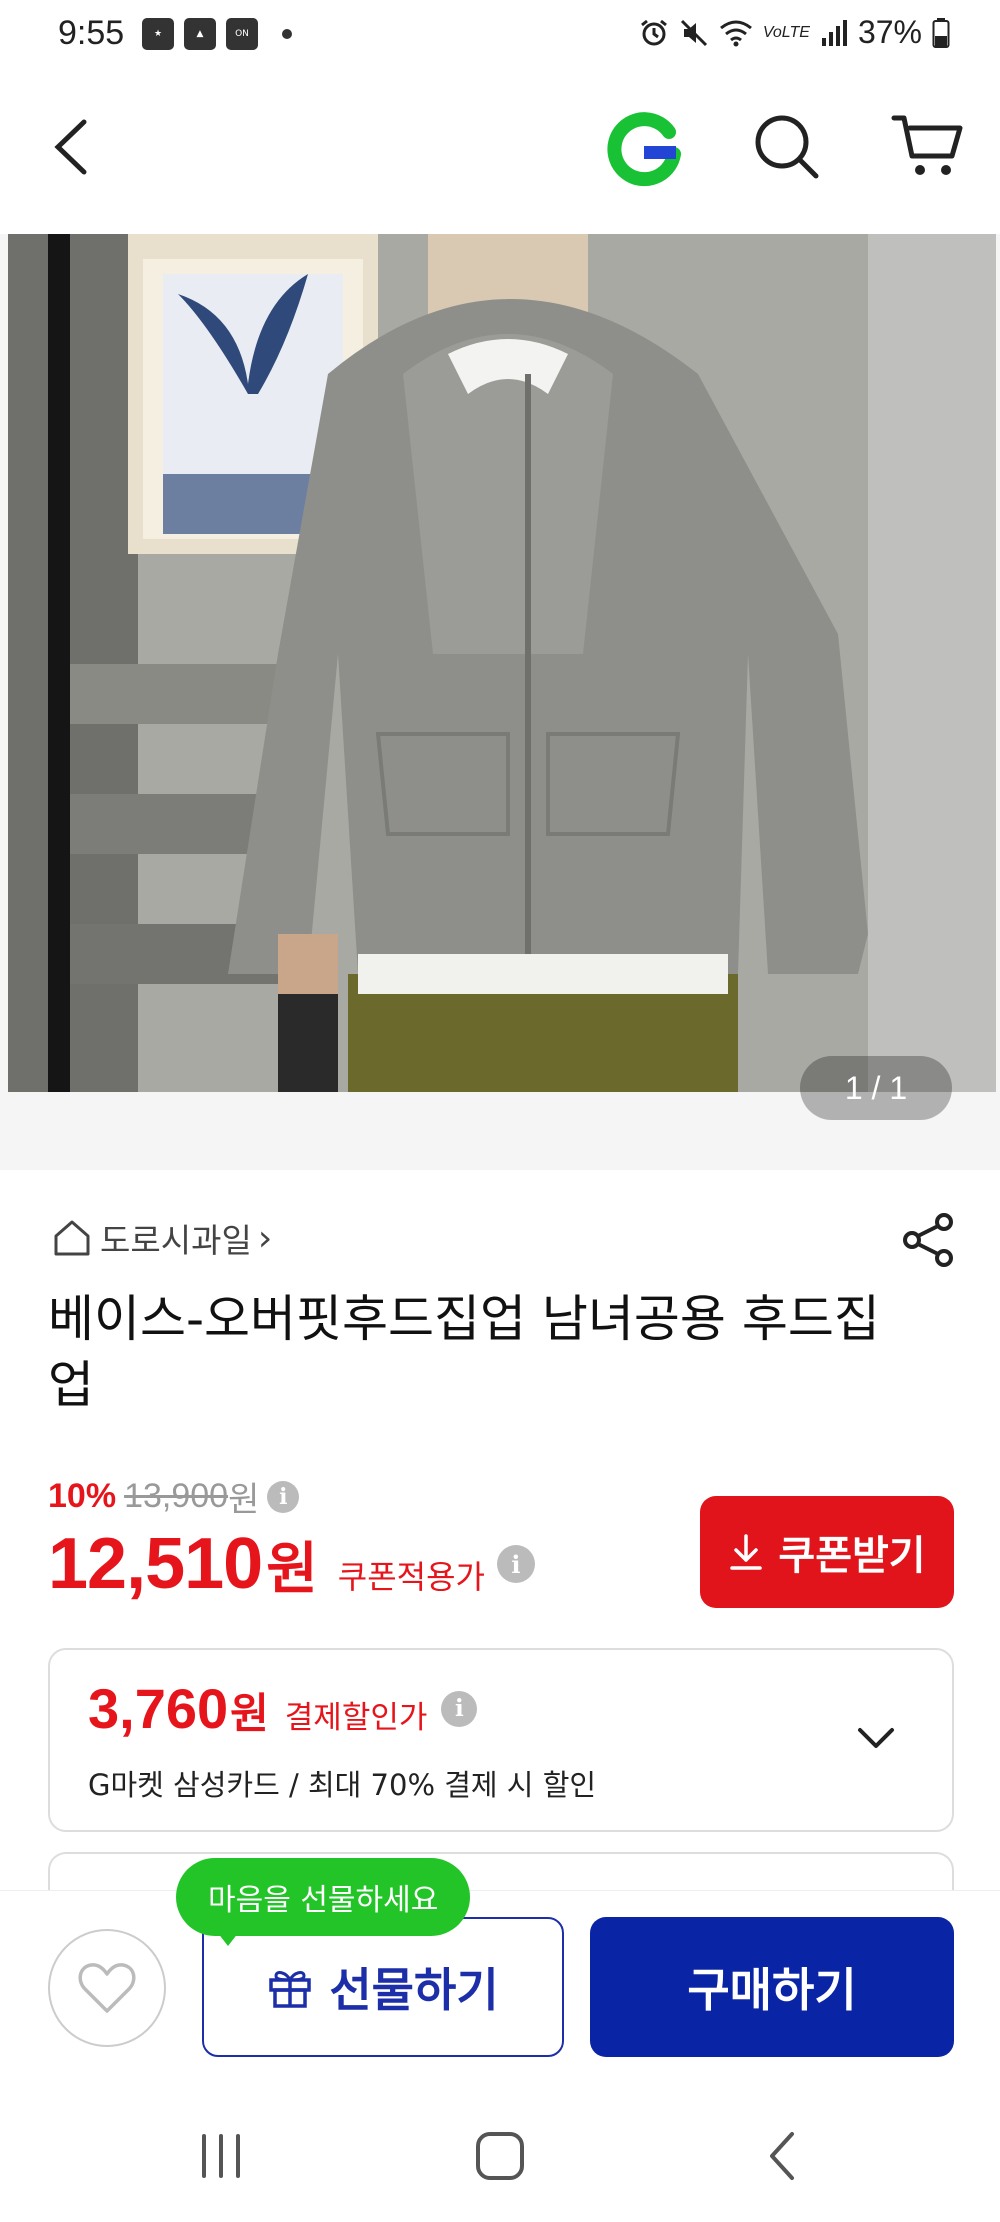 This screenshot has height=2222, width=1000. I want to click on image-counter: 1 / 1, so click(876, 1088).